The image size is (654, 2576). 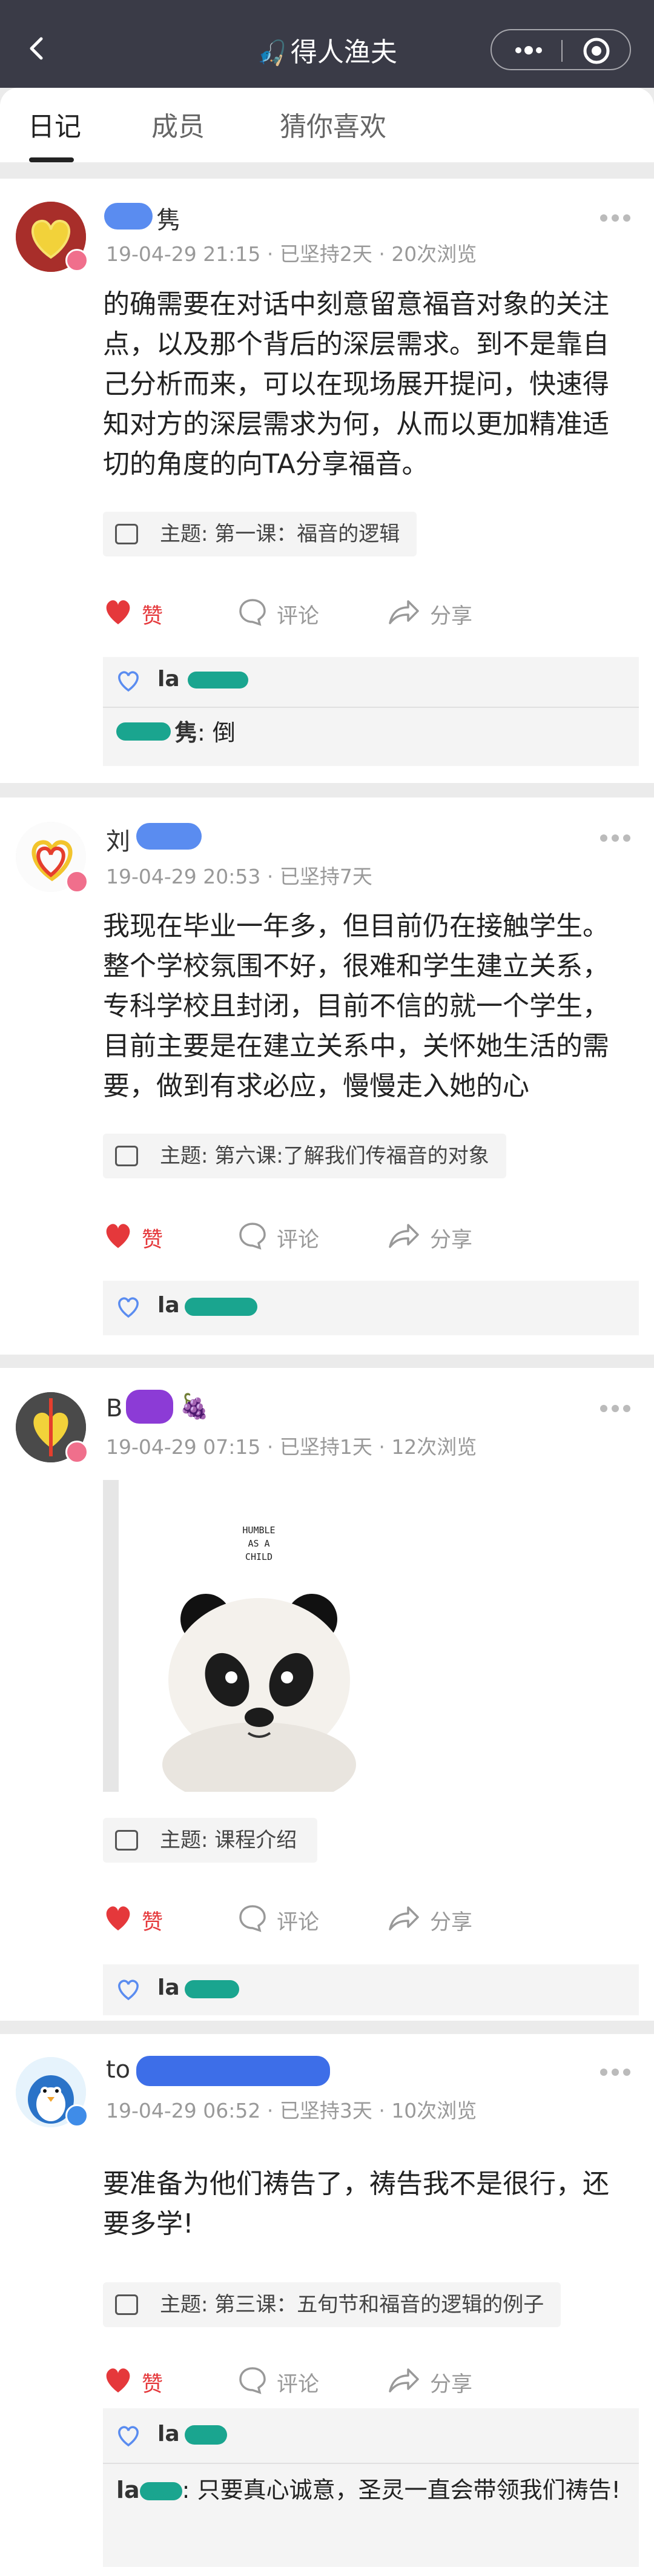 I want to click on post-meta: 19-04-29 21:15 · 已坚持2天 · 20次浏览, so click(x=291, y=254).